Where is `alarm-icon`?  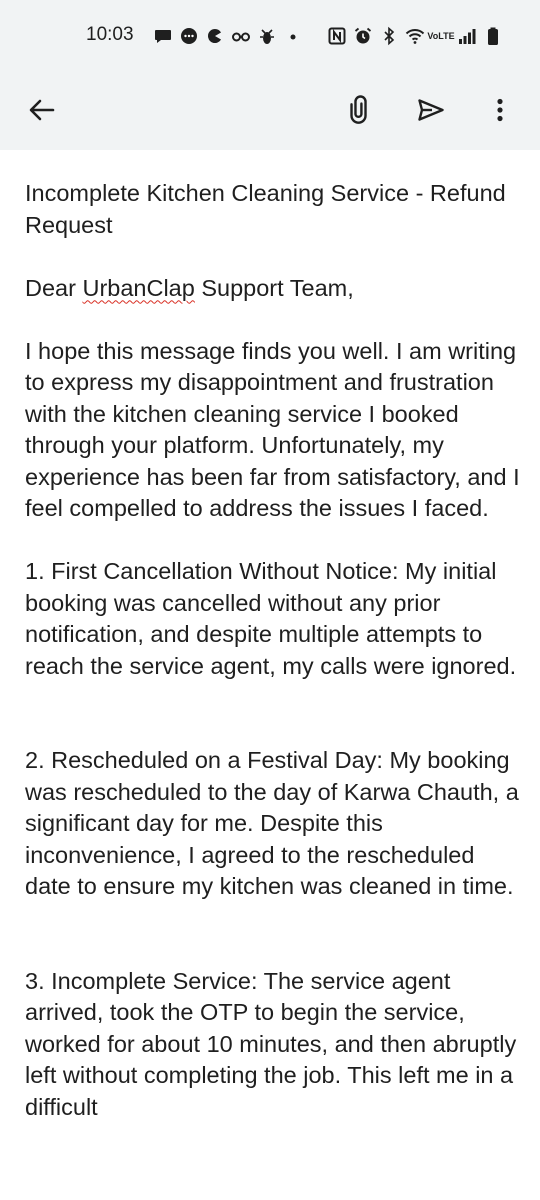 alarm-icon is located at coordinates (363, 36).